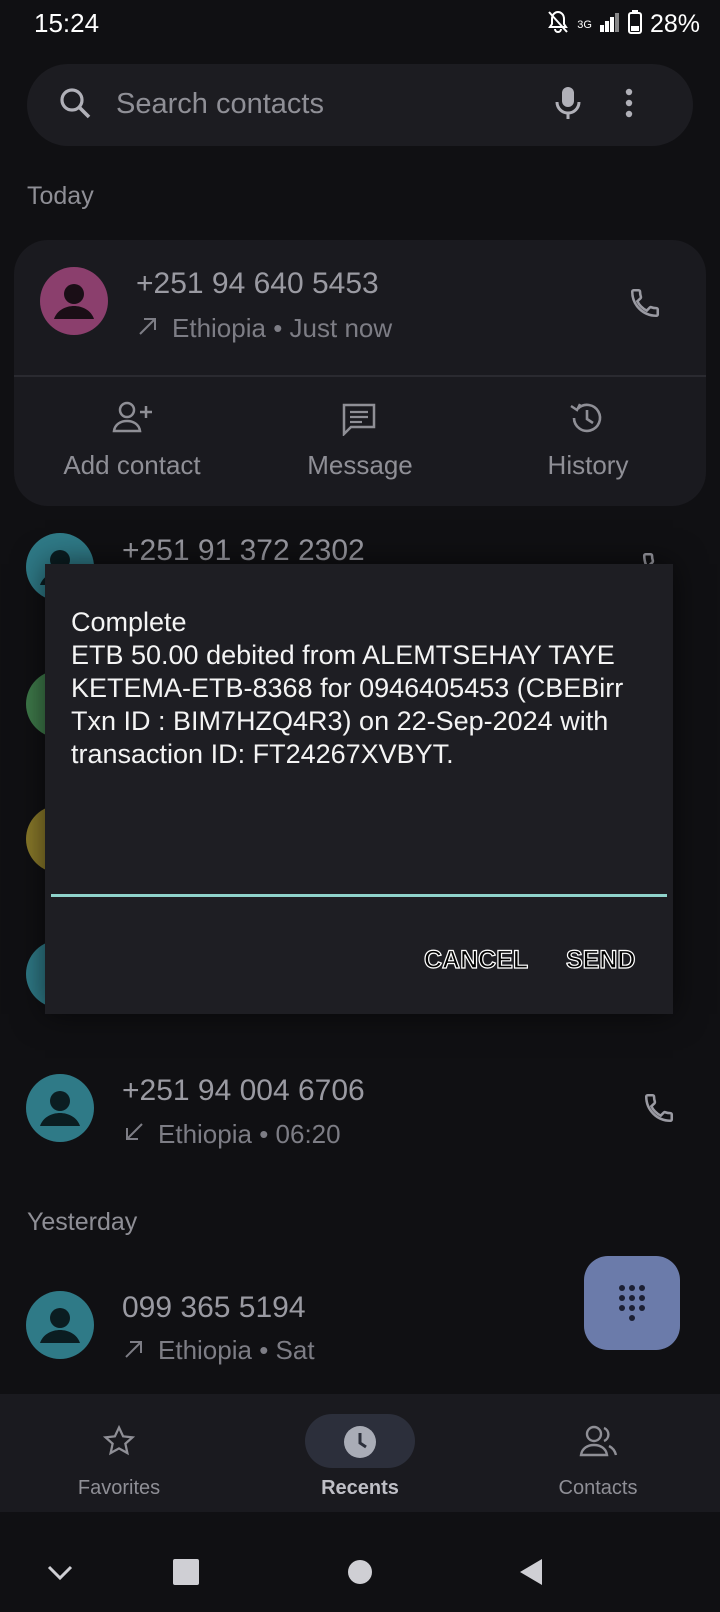 Image resolution: width=720 pixels, height=1612 pixels. Describe the element at coordinates (360, 1488) in the screenshot. I see `nav-recents: Recents` at that location.